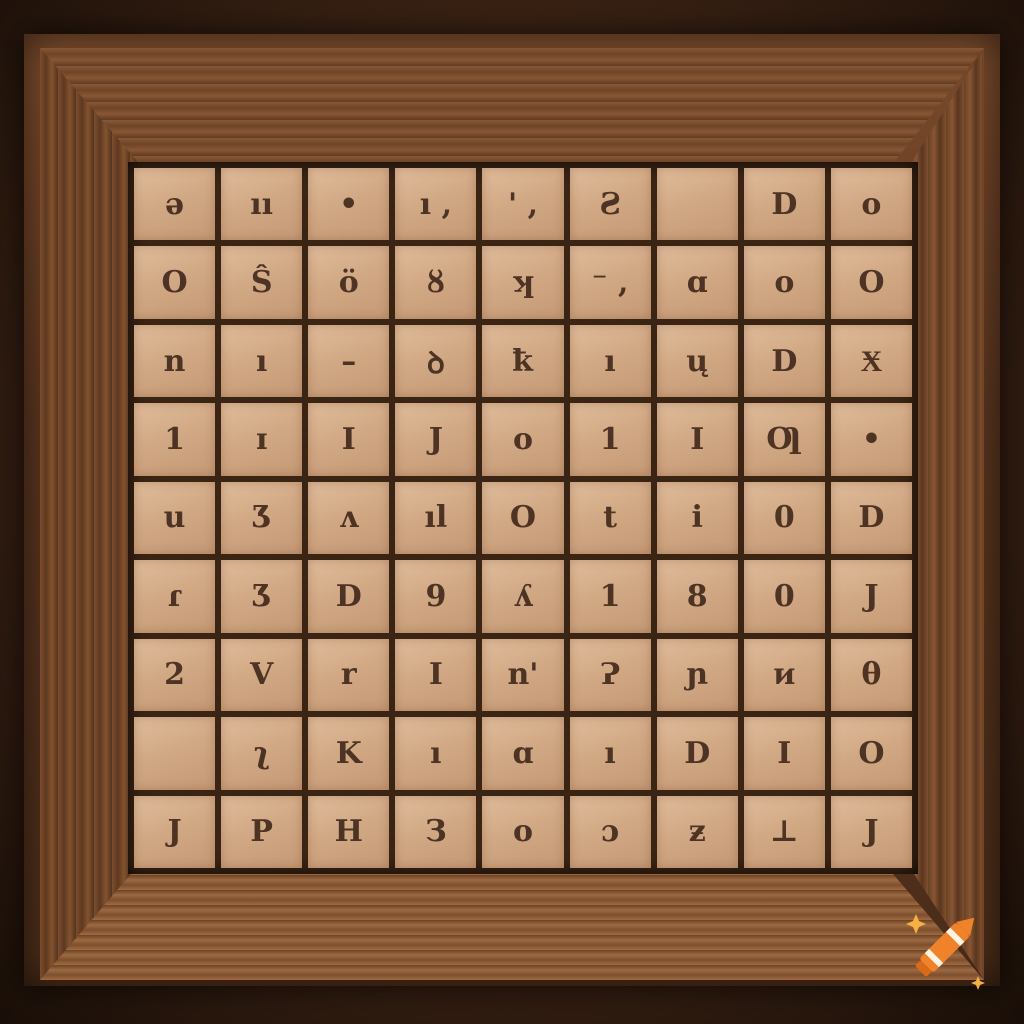  I want to click on glyph-tile: 2, so click(175, 675).